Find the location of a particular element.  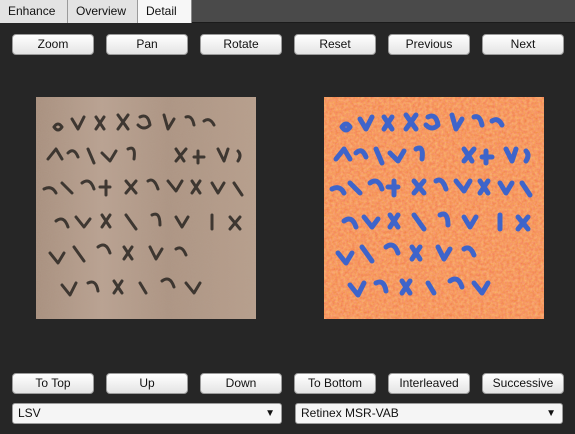

zoom-button: Zoom is located at coordinates (53, 44).